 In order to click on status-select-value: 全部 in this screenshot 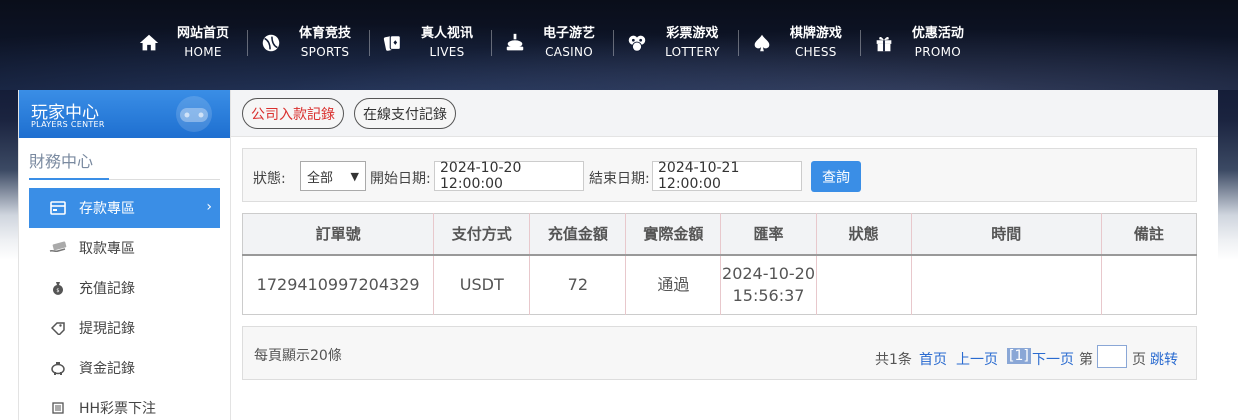, I will do `click(320, 178)`.